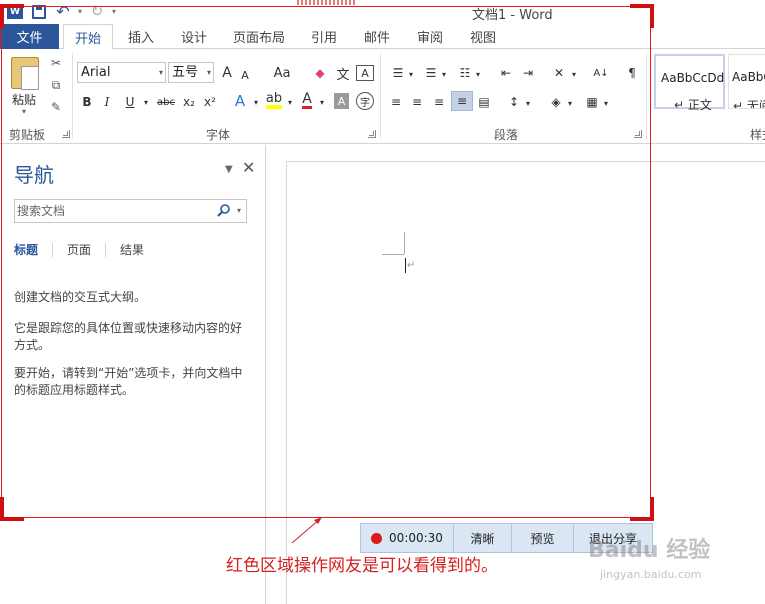 The height and width of the screenshot is (604, 765). Describe the element at coordinates (642, 16) in the screenshot. I see `region-corner-top-right` at that location.